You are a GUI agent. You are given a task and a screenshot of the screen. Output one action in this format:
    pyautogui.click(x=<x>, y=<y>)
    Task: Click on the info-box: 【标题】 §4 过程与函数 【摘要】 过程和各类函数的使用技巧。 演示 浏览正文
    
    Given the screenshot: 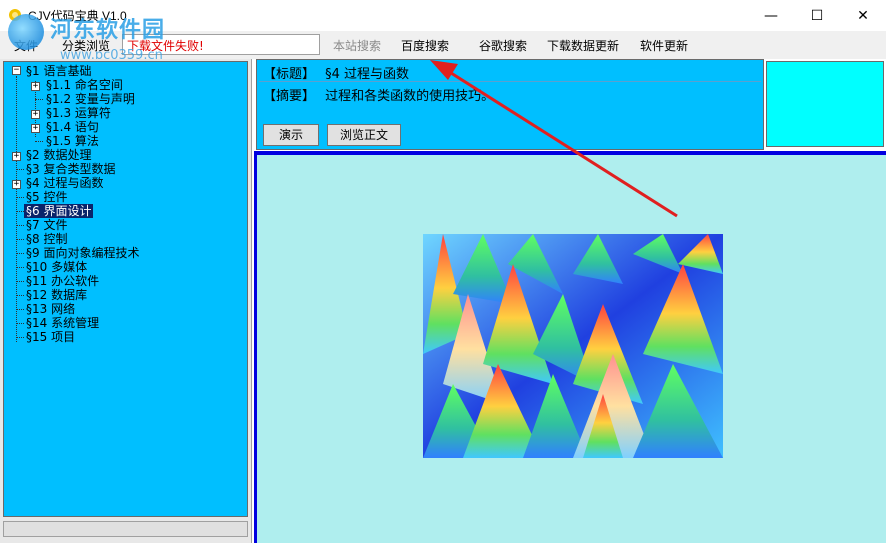 What is the action you would take?
    pyautogui.click(x=510, y=104)
    